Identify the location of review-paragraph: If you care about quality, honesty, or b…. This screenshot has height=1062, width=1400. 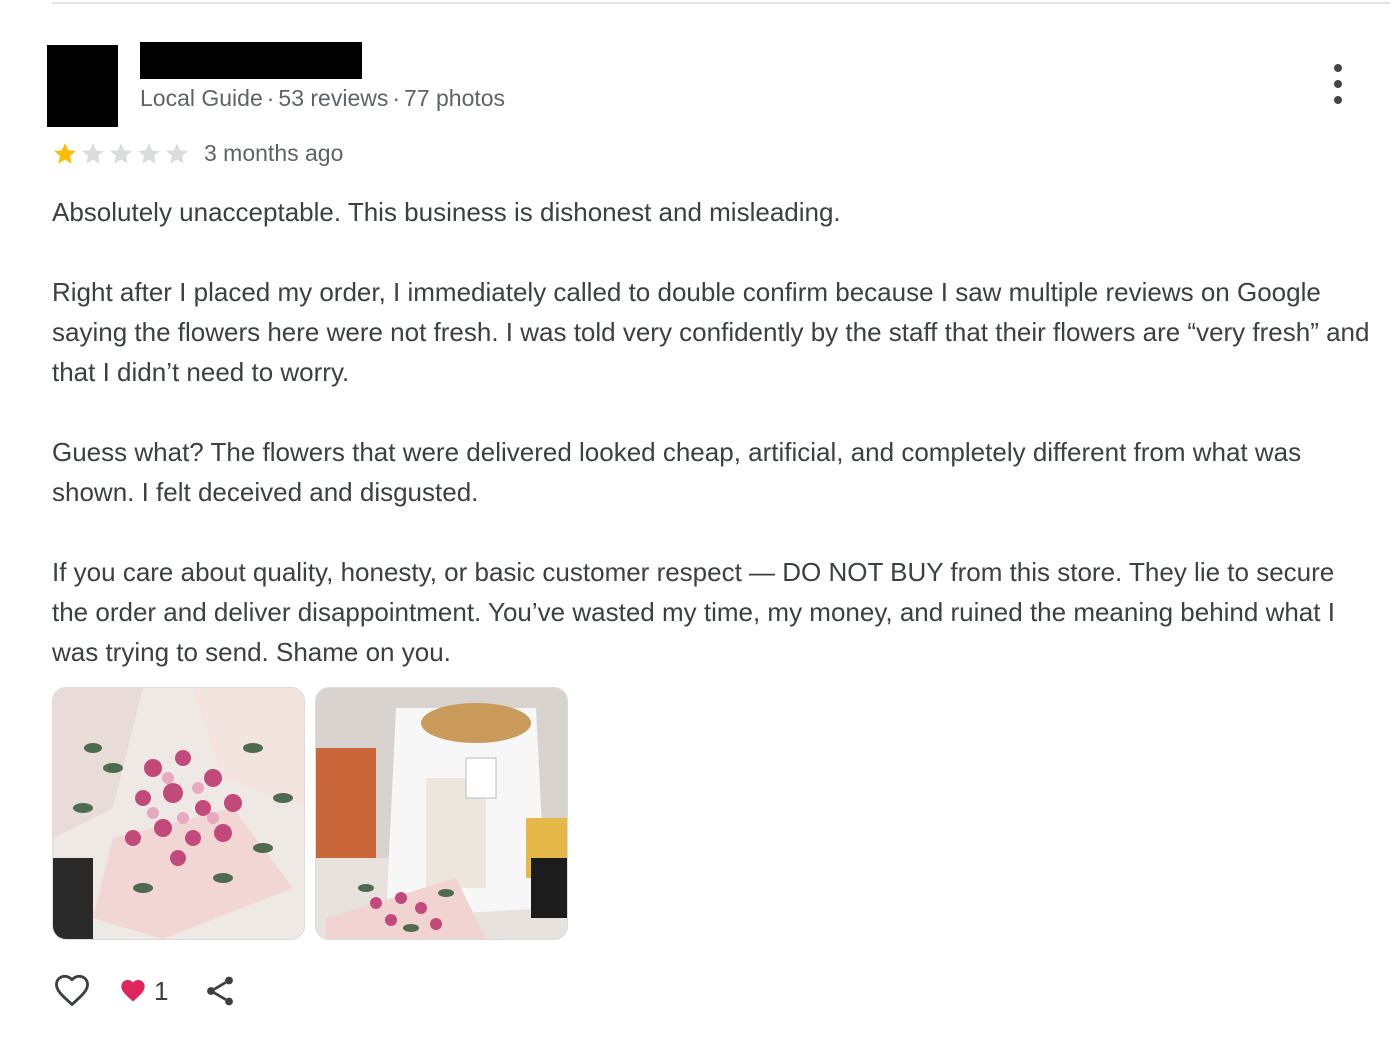
(693, 612).